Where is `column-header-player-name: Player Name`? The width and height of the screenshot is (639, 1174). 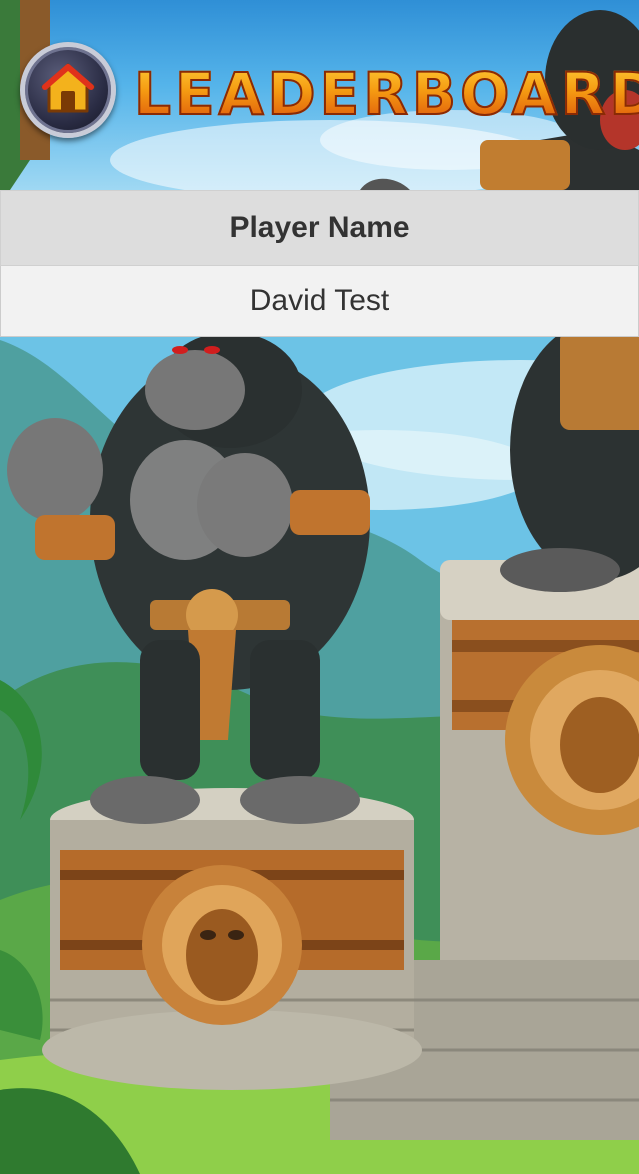
column-header-player-name: Player Name is located at coordinates (319, 228).